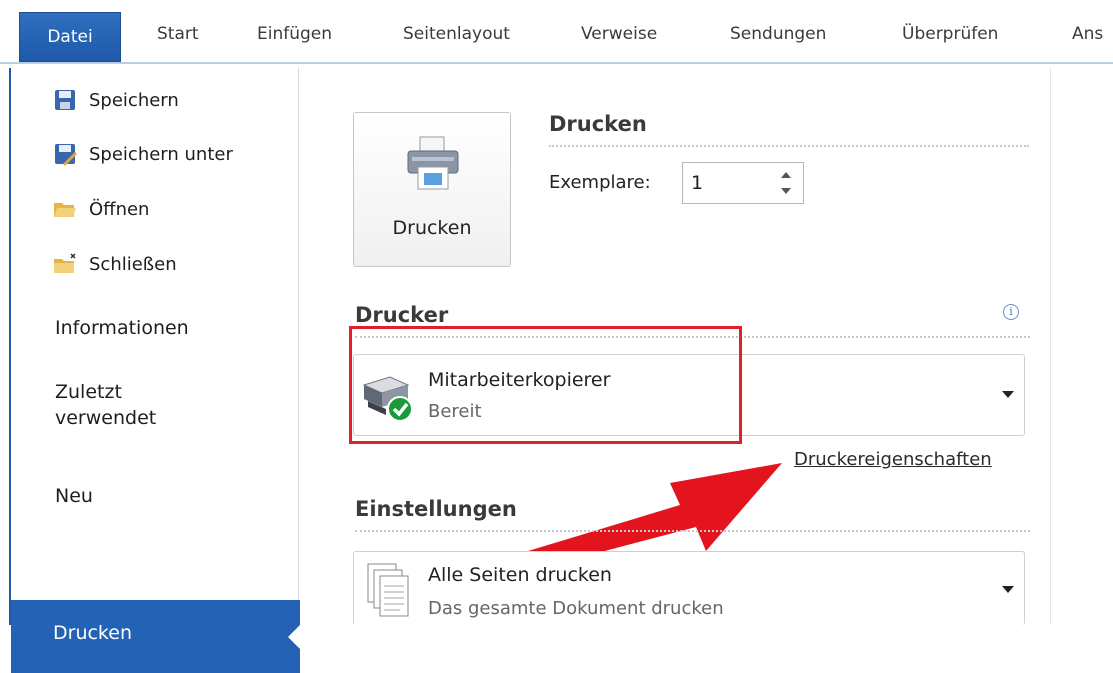 The height and width of the screenshot is (673, 1113). What do you see at coordinates (436, 509) in the screenshot?
I see `settings-section-title: Einstellungen` at bounding box center [436, 509].